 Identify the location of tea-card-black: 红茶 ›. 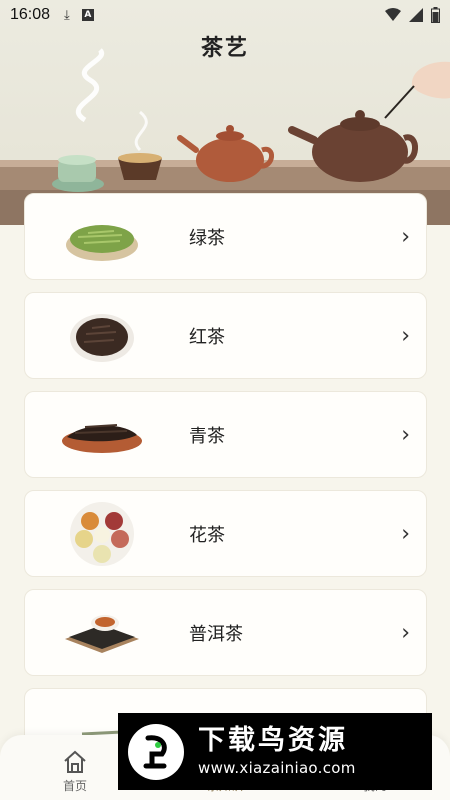
(225, 335).